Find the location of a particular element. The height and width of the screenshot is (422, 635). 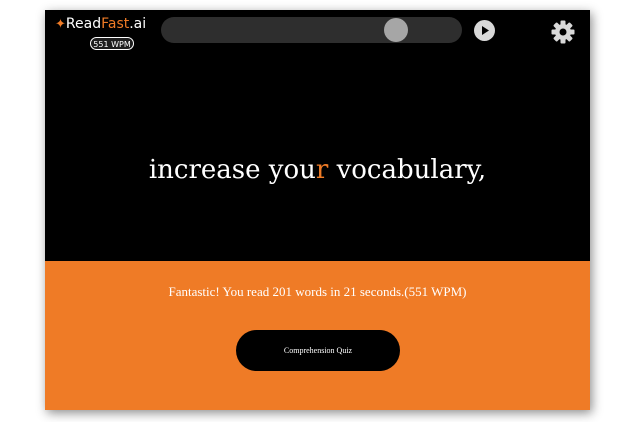

gear-icon is located at coordinates (563, 32).